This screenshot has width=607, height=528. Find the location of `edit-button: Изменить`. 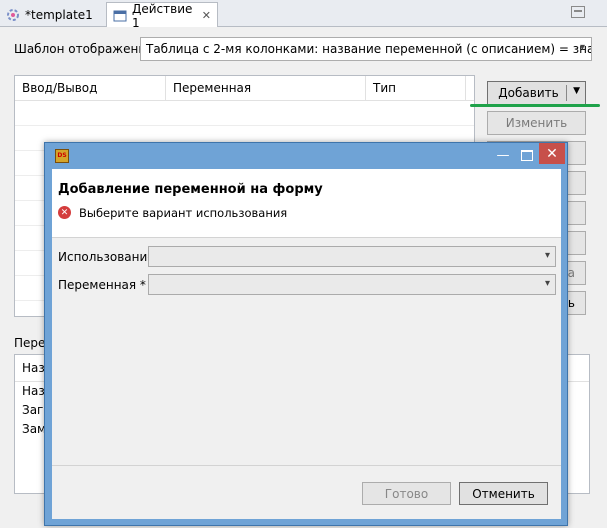

edit-button: Изменить is located at coordinates (536, 123).